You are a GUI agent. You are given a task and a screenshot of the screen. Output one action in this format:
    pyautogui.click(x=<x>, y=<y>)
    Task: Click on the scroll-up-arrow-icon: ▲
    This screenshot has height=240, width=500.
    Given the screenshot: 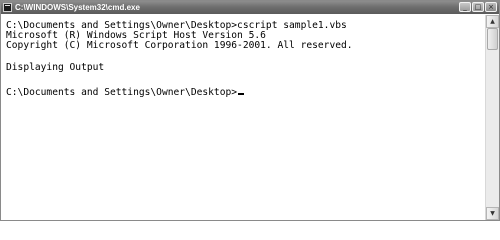 What is the action you would take?
    pyautogui.click(x=492, y=21)
    